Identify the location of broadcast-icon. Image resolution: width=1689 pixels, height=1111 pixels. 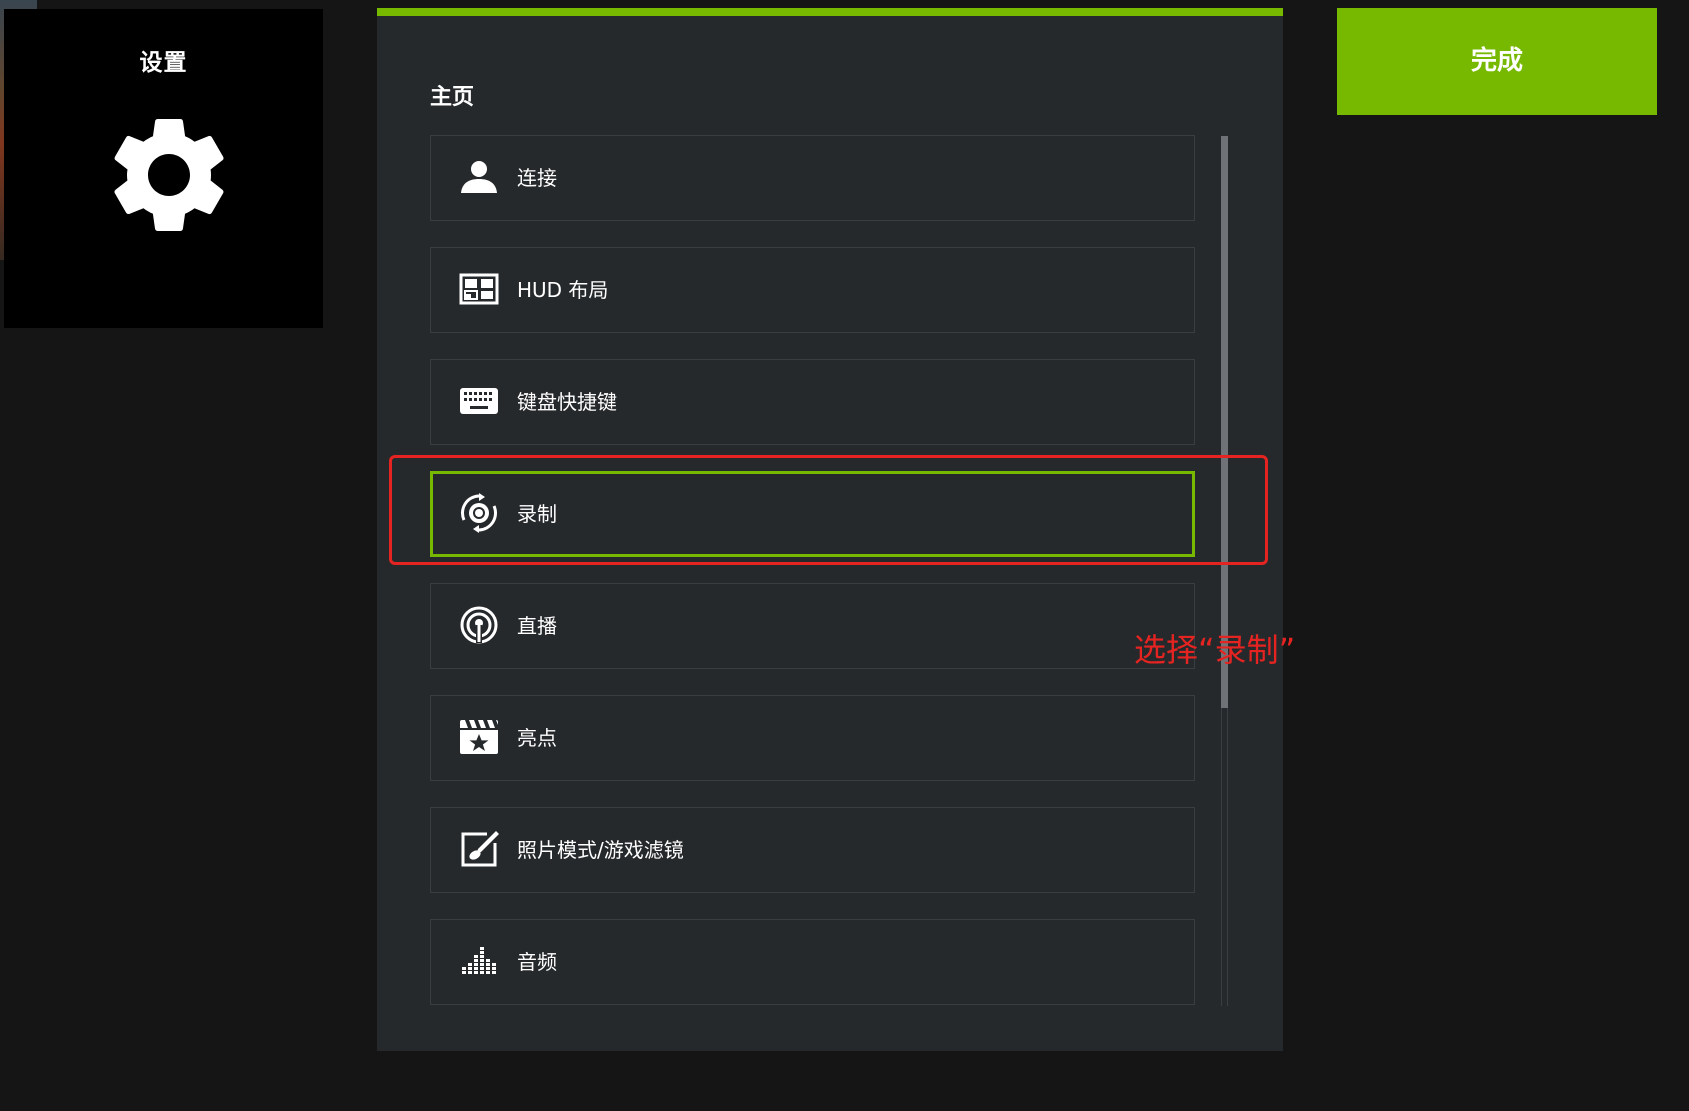
(479, 625).